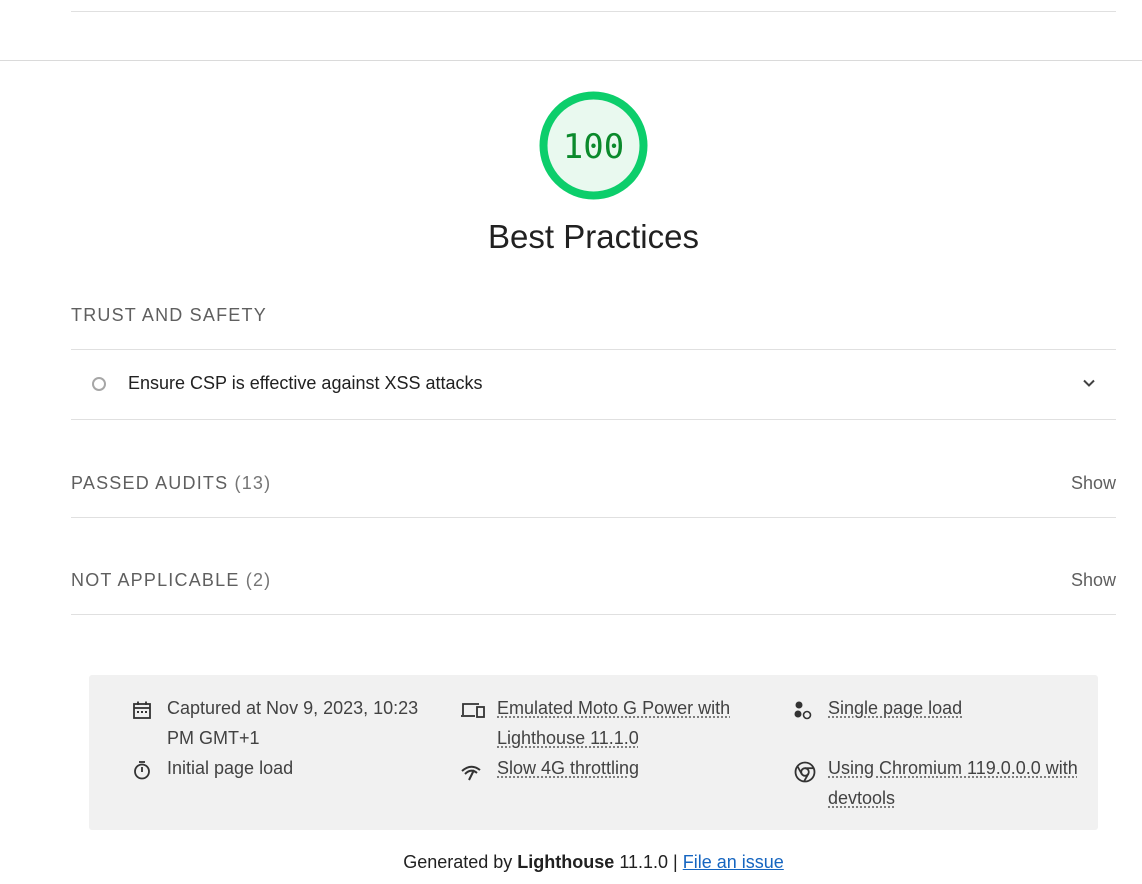 The height and width of the screenshot is (884, 1142). Describe the element at coordinates (253, 483) in the screenshot. I see `group-count: (13)` at that location.